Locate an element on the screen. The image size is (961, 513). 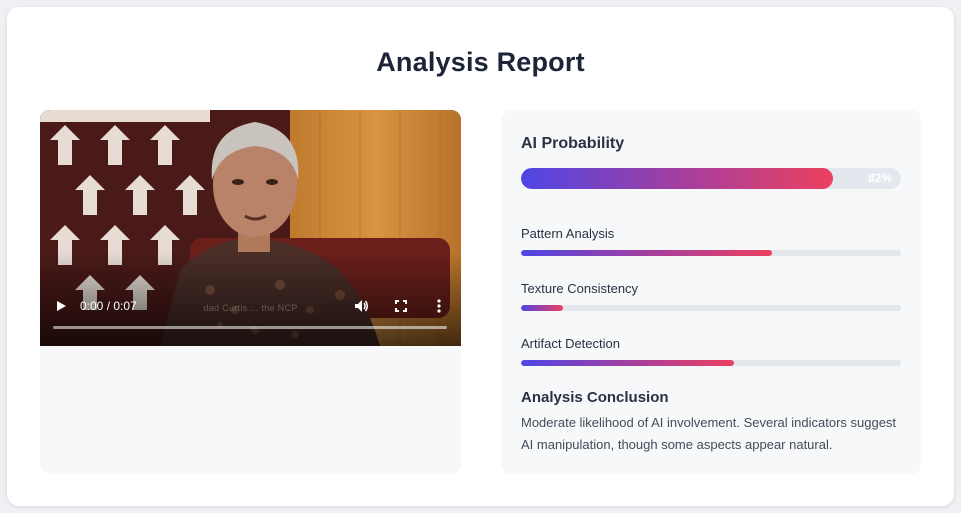
metric-label-texture: Texture Consistency is located at coordinates (580, 288).